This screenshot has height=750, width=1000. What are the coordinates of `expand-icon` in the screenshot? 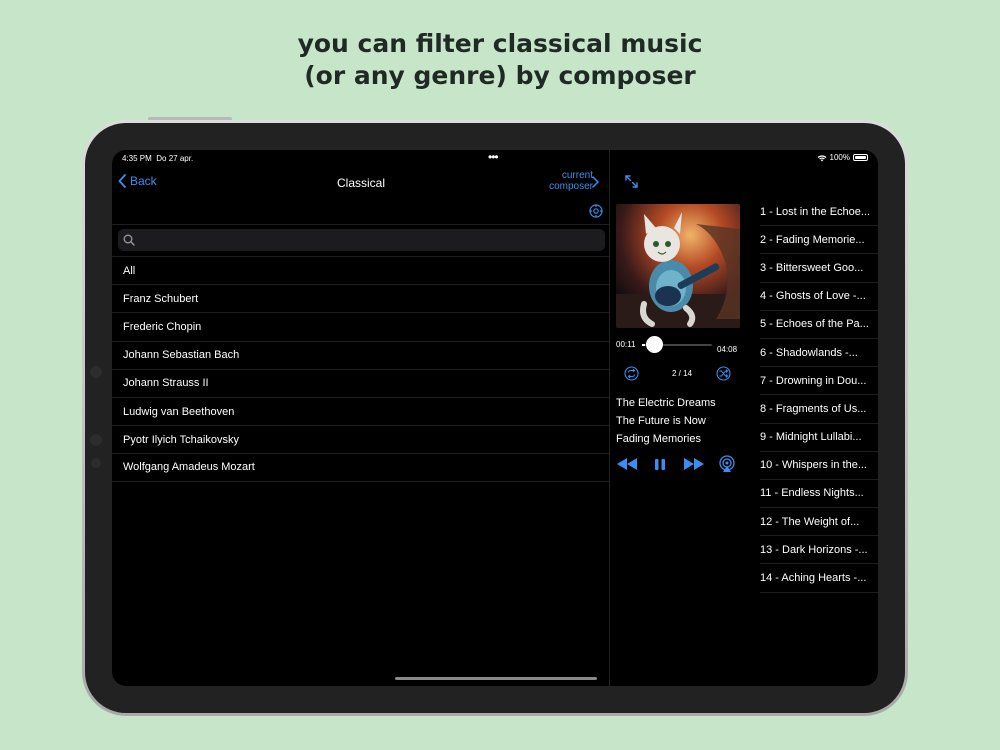 It's located at (631, 181).